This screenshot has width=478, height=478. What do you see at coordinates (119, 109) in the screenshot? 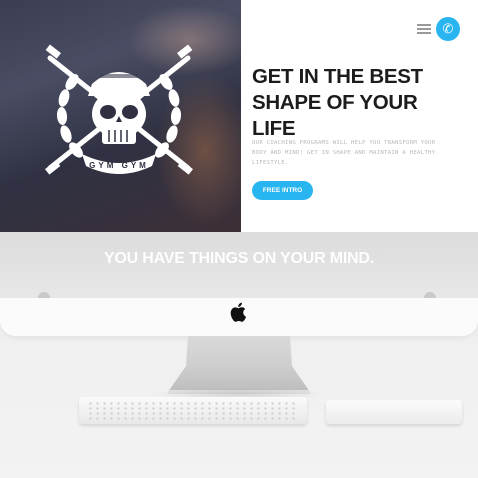
I see `gym-skull-logo: GYM GYM` at bounding box center [119, 109].